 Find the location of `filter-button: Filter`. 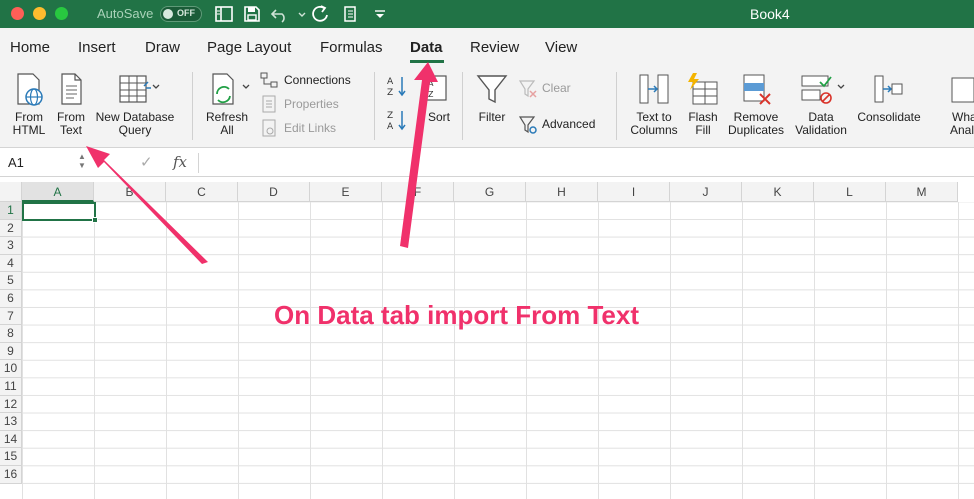

filter-button: Filter is located at coordinates (492, 98).